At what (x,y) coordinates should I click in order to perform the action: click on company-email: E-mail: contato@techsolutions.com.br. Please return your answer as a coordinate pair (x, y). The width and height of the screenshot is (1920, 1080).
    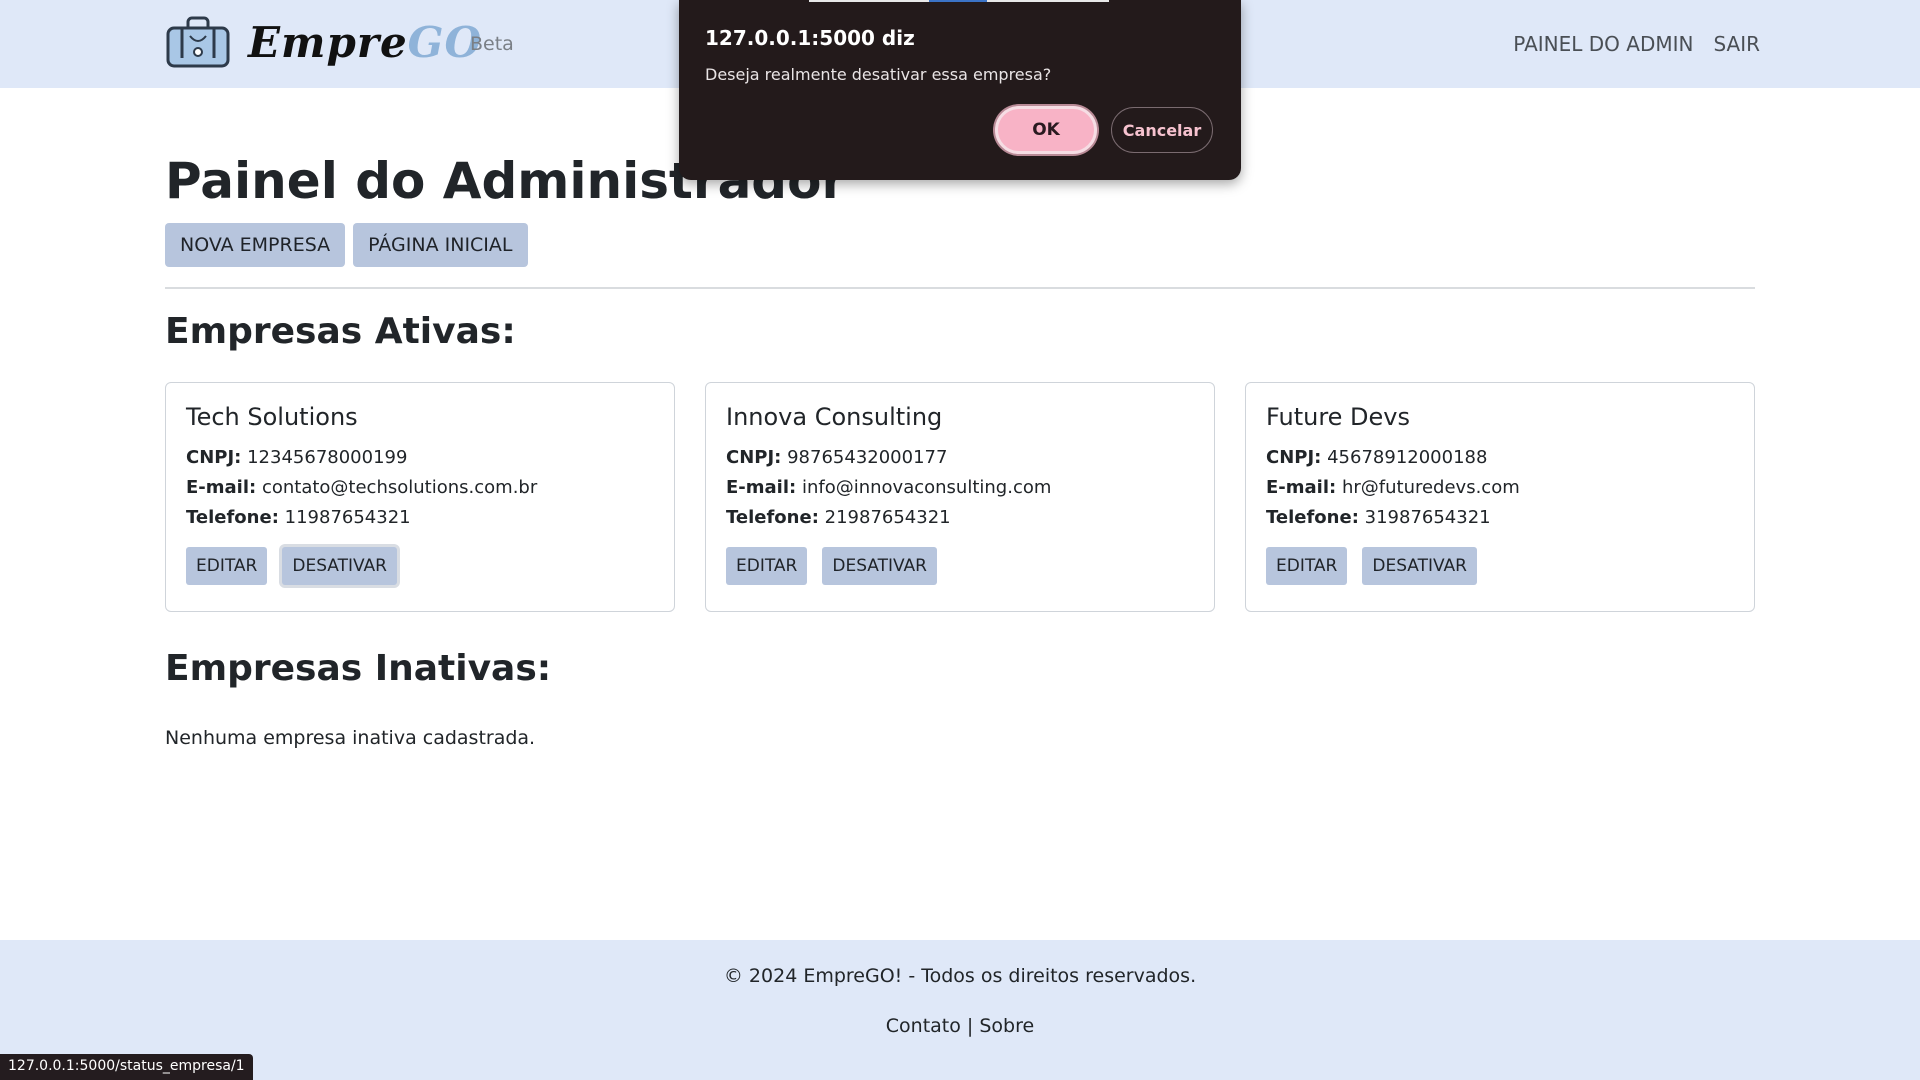
    Looking at the image, I should click on (420, 488).